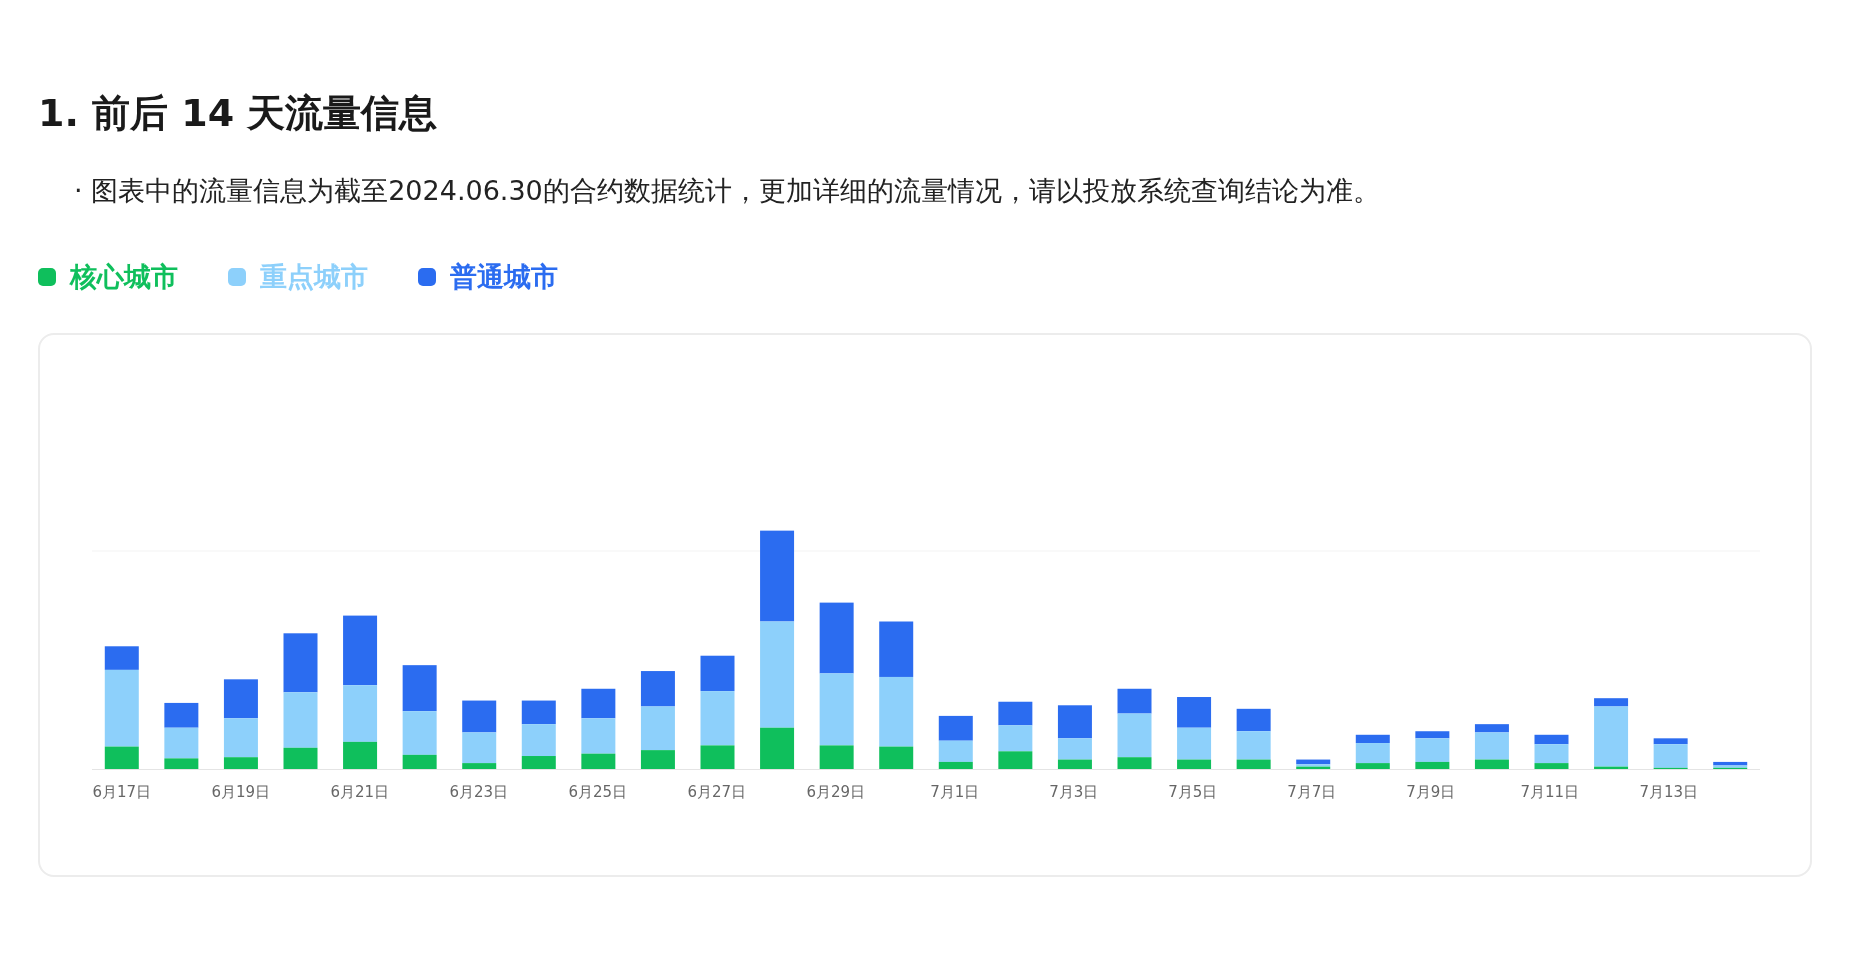 The image size is (1850, 968). I want to click on axis-label: 6月23日, so click(479, 792).